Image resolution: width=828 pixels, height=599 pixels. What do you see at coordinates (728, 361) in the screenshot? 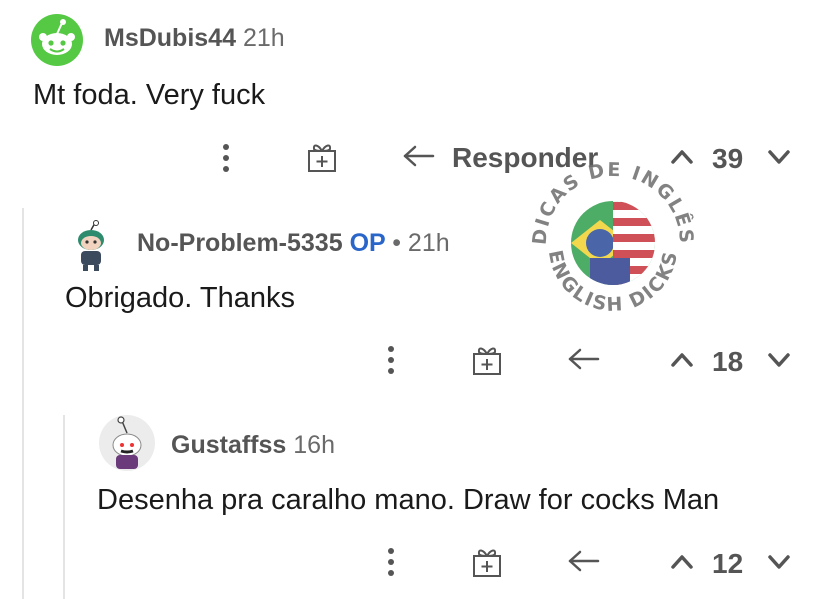
I see `vote-score: 18` at bounding box center [728, 361].